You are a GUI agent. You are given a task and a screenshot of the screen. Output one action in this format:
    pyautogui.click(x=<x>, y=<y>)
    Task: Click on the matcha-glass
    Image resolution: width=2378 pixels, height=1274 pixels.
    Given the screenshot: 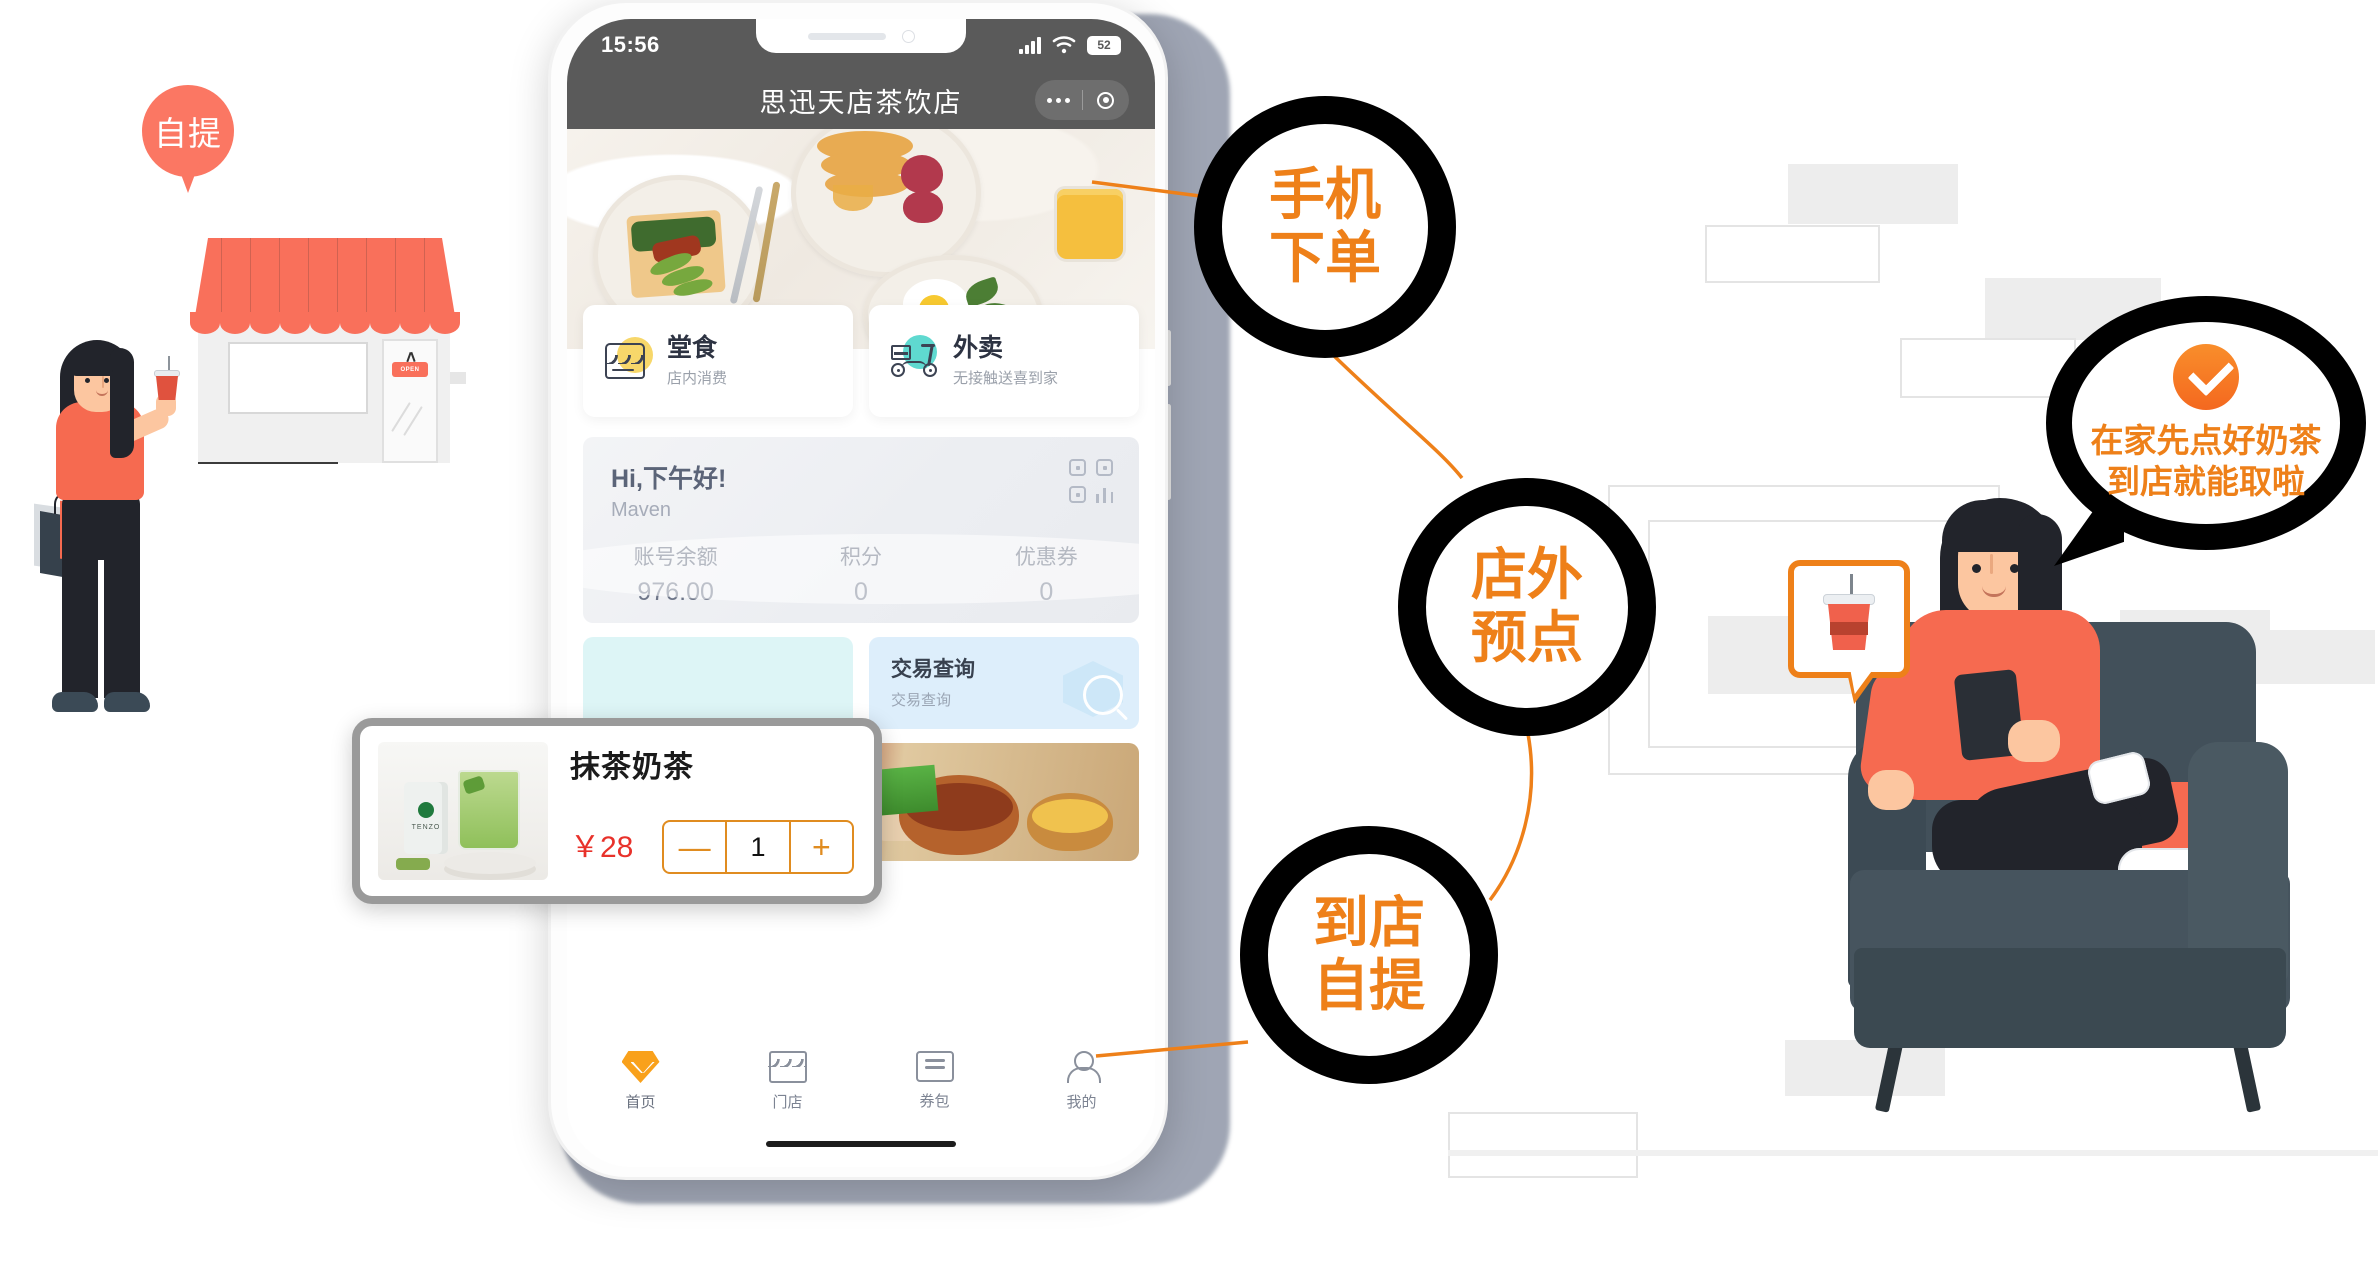 What is the action you would take?
    pyautogui.click(x=489, y=810)
    